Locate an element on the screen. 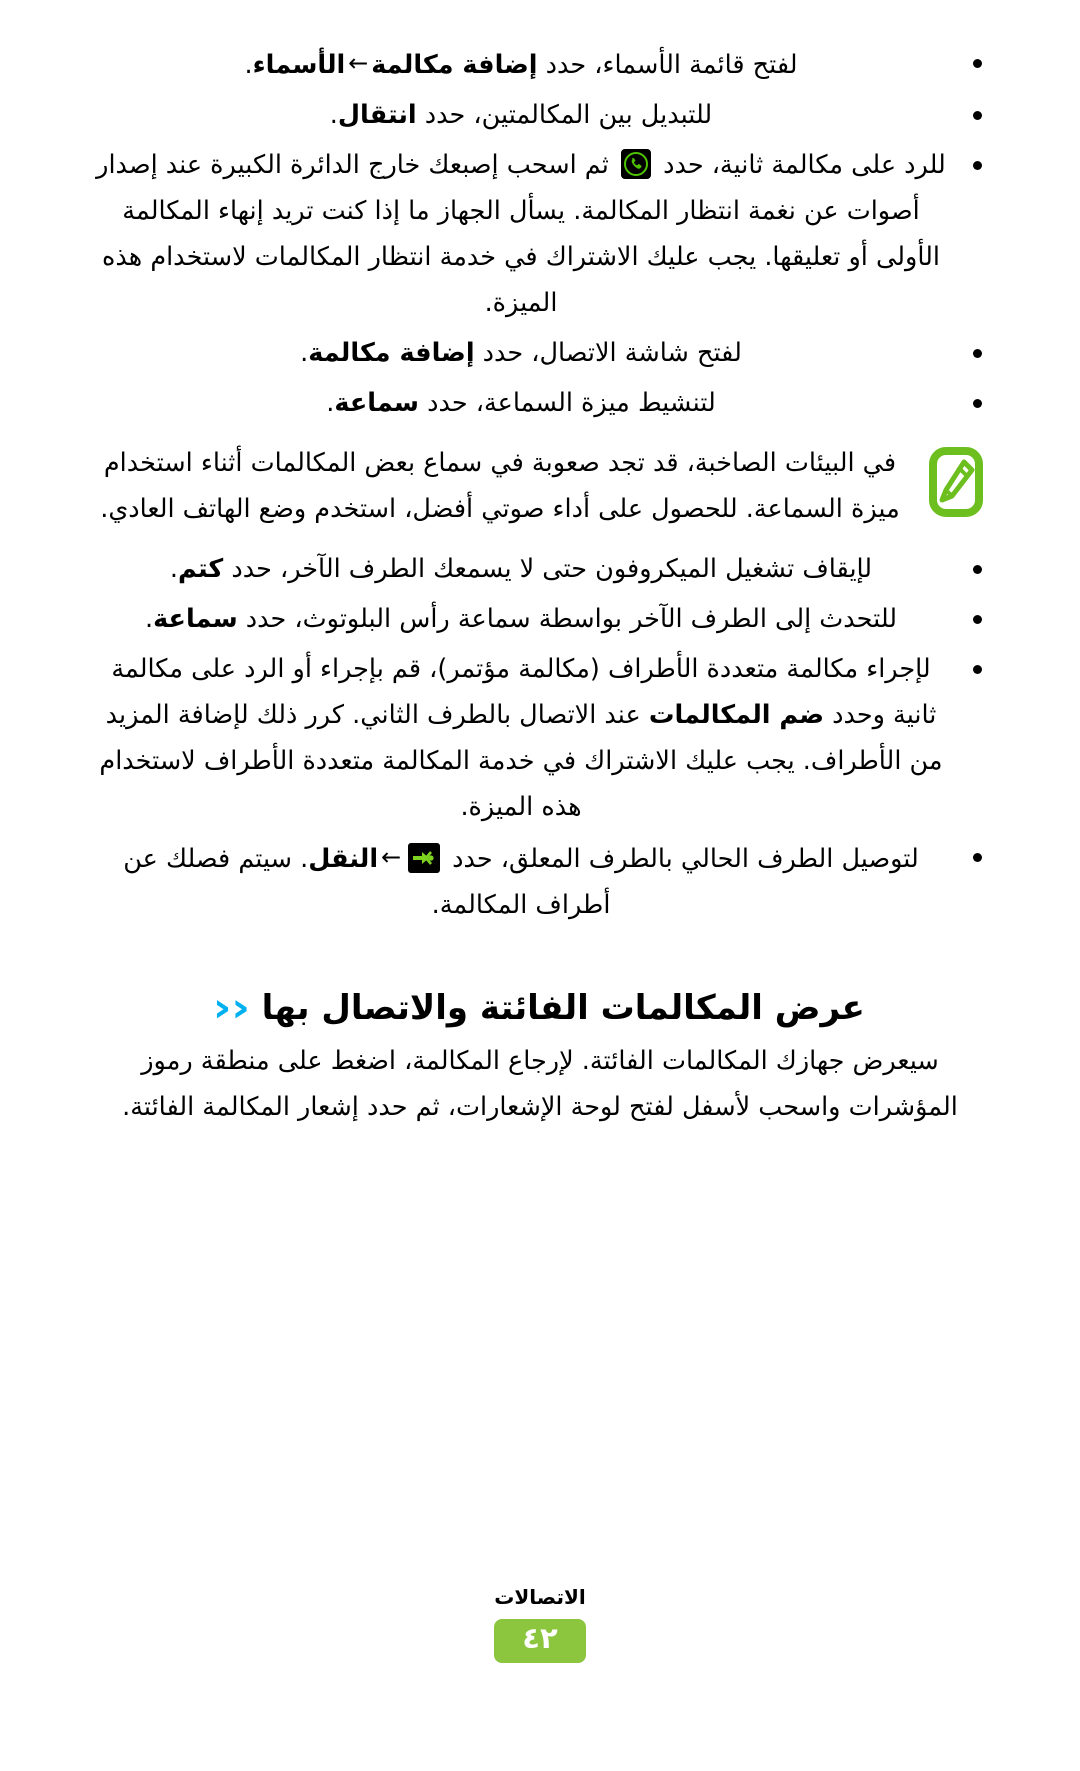 This screenshot has width=1080, height=1771. list-item: لفتح شاشة الاتصال، حدد إضافة مكالمة. is located at coordinates (540, 353).